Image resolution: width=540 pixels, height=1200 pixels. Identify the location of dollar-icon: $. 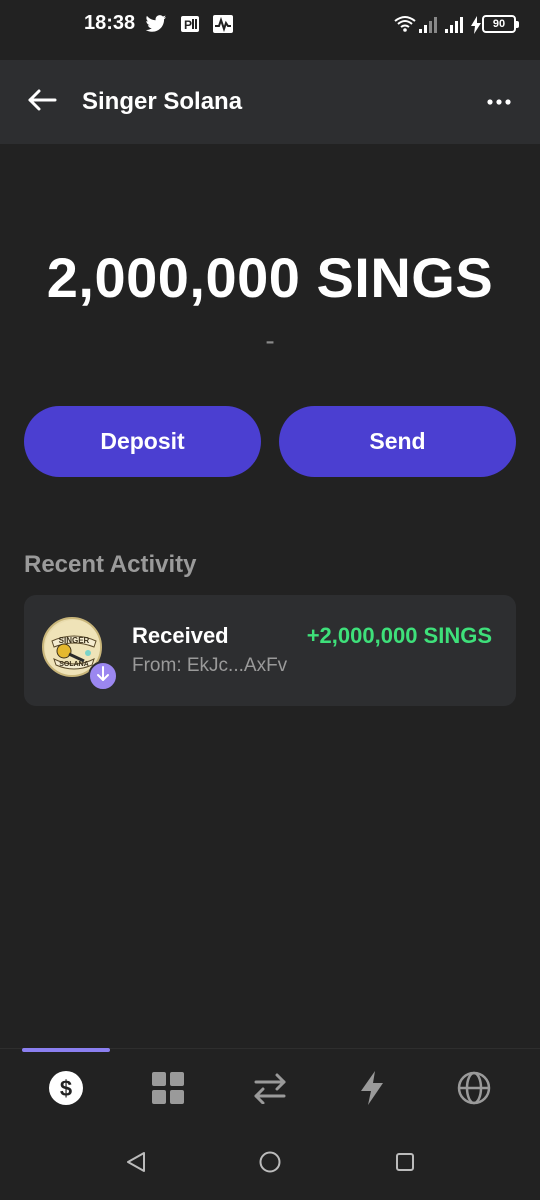
(66, 1090).